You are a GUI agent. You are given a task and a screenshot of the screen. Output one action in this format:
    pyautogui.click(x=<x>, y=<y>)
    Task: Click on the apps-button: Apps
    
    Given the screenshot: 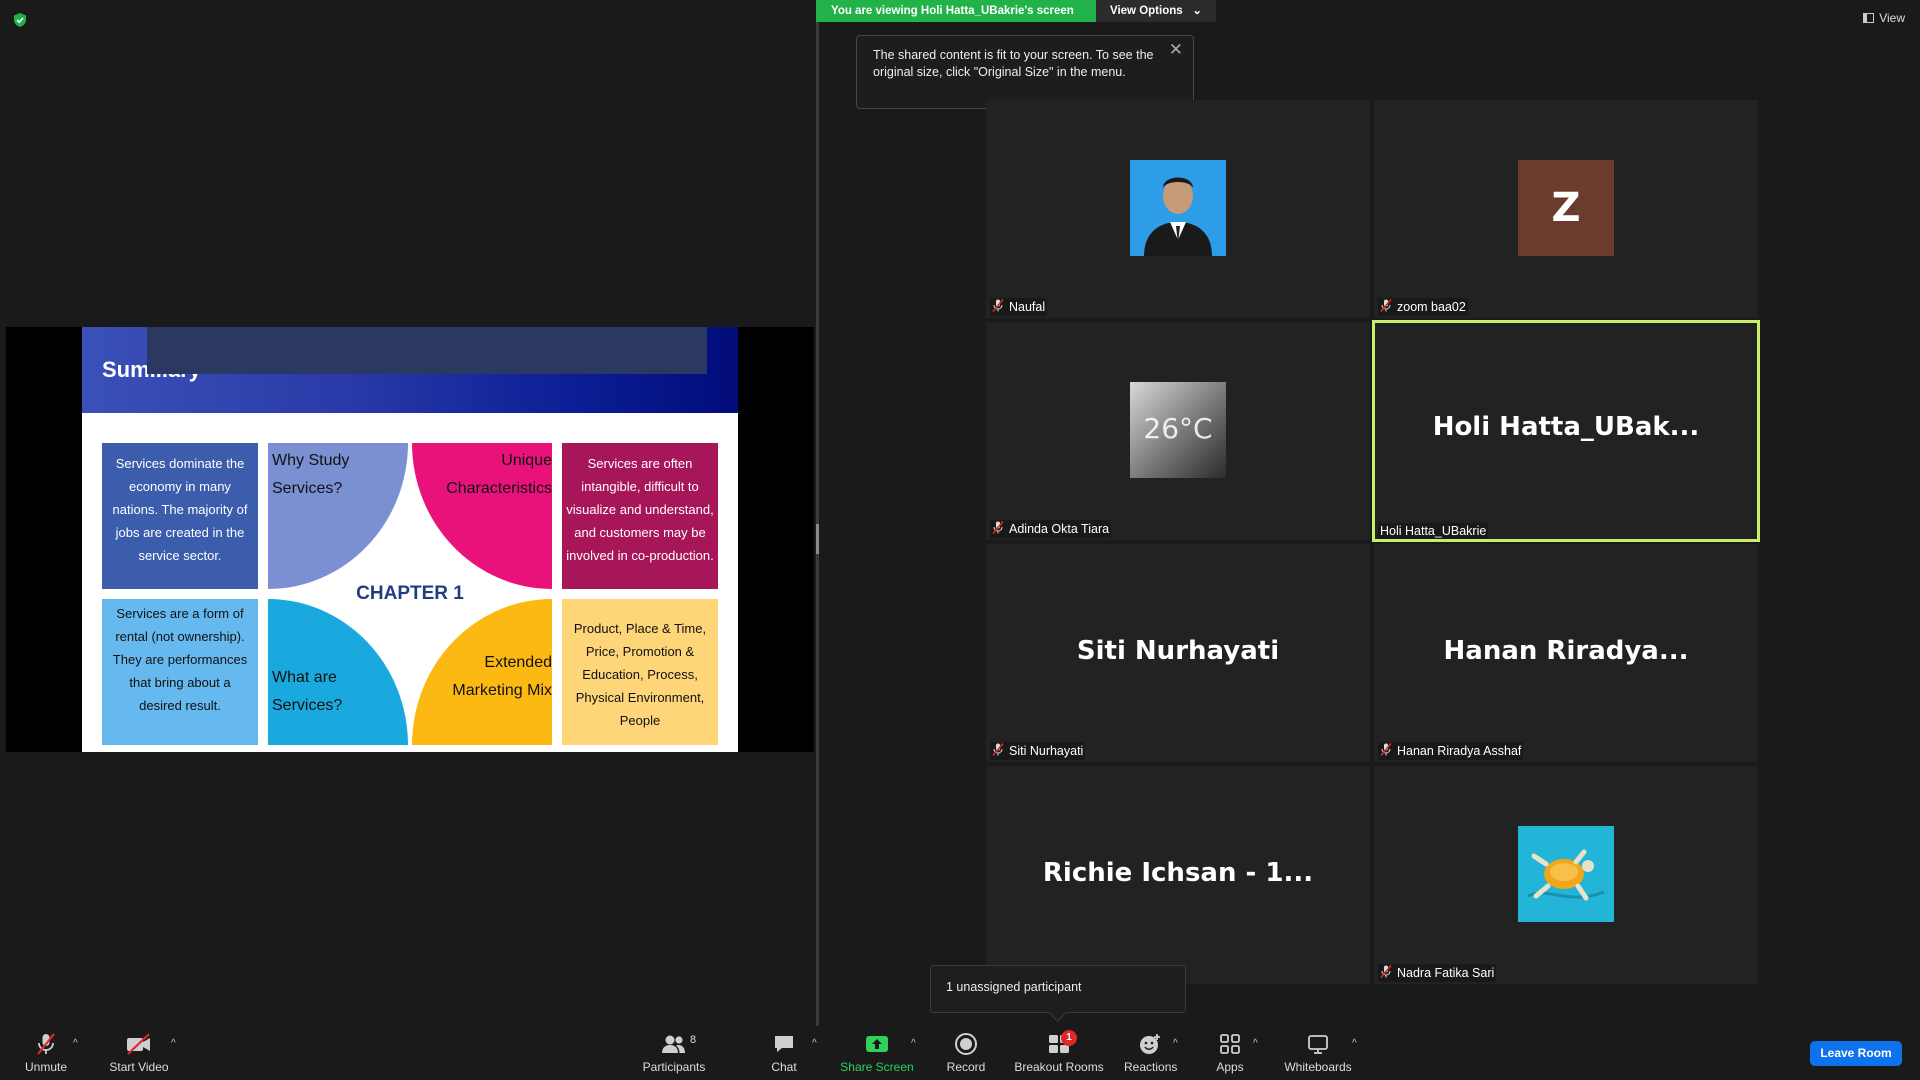 What is the action you would take?
    pyautogui.click(x=1230, y=1053)
    